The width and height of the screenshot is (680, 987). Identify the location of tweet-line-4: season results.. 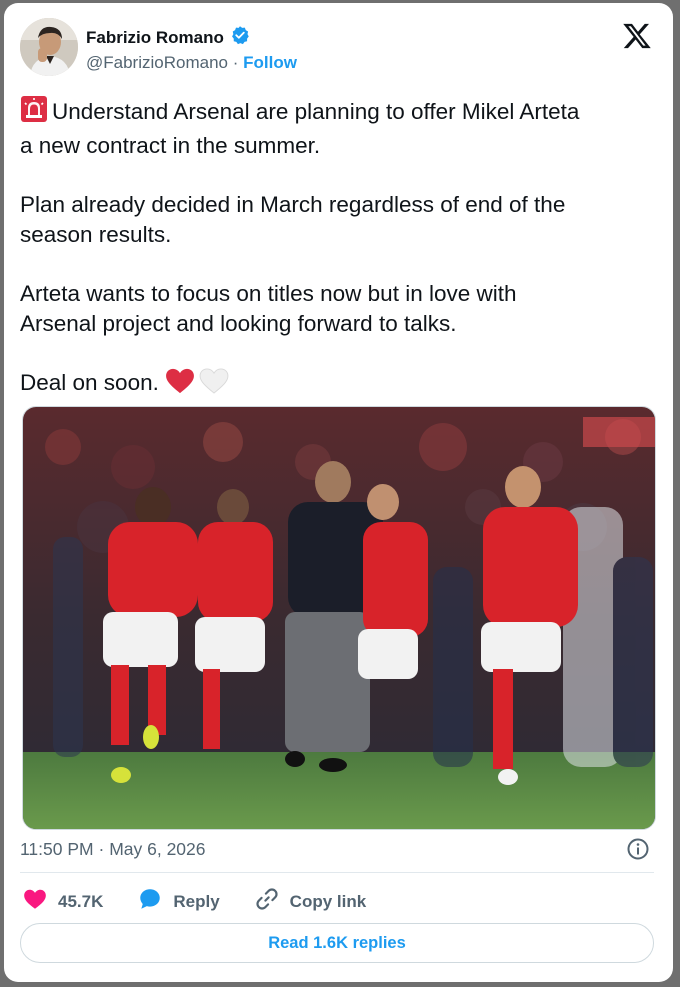
(96, 234).